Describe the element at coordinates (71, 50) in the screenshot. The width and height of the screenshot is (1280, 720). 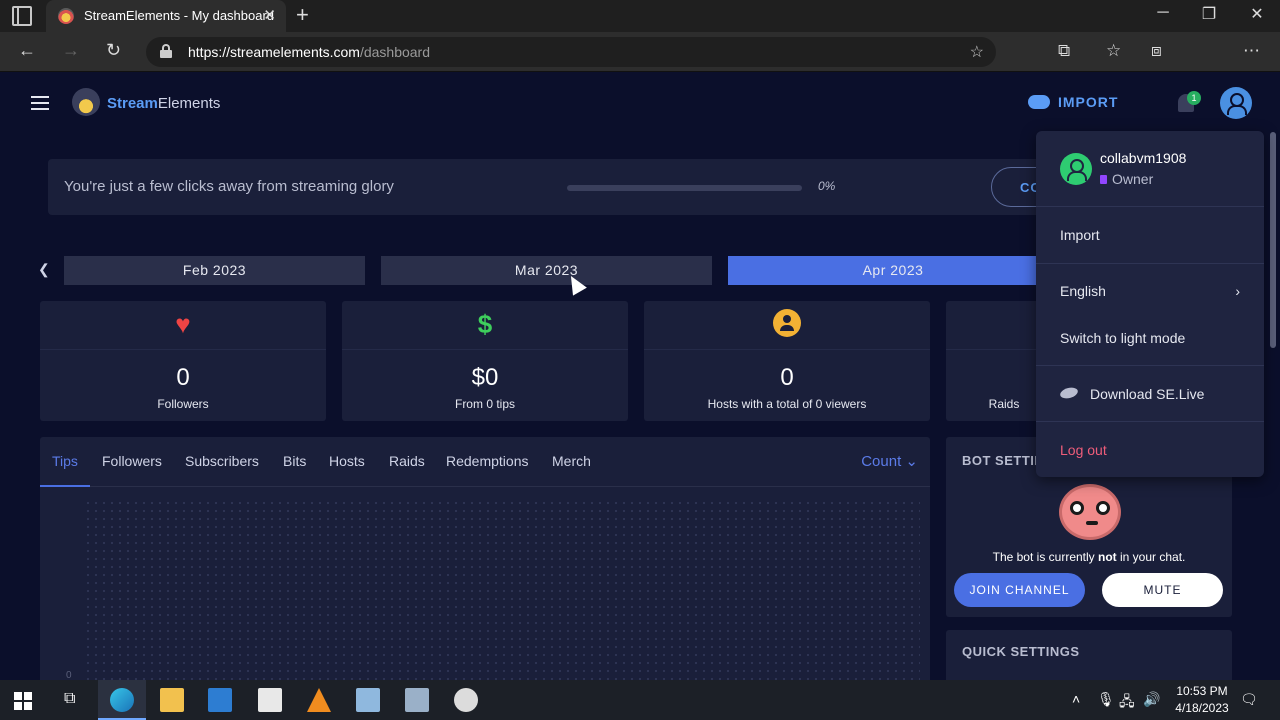
I see `forward-icon: →` at that location.